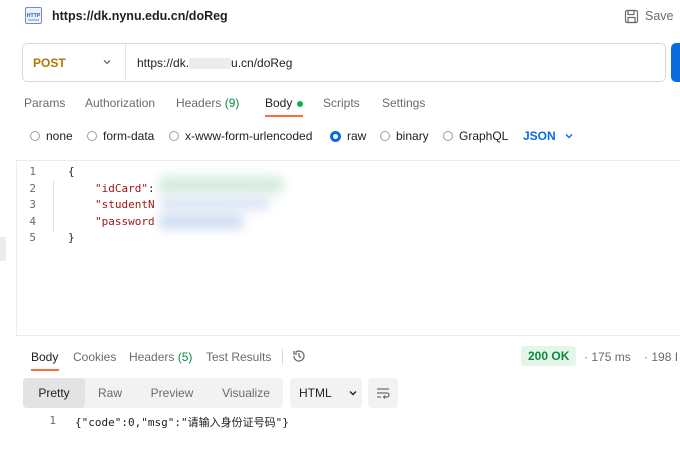 This screenshot has width=680, height=454. I want to click on response-time-value: 175 ms, so click(611, 357).